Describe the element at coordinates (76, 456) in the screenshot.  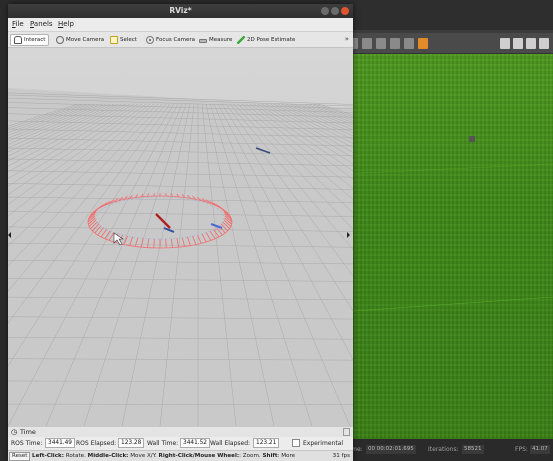
I see `hint-rotate: Rotate.` at that location.